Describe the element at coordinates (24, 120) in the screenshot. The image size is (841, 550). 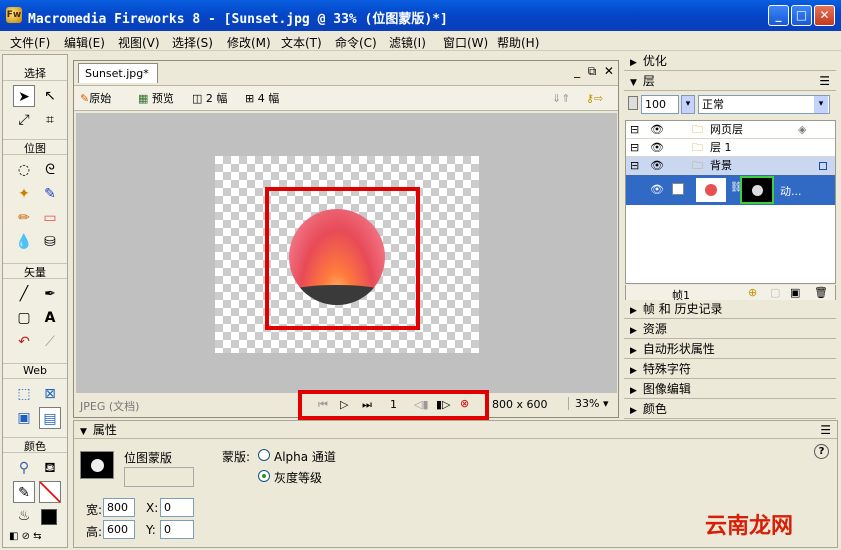
I see `scale-tool-icon: ⤢` at that location.